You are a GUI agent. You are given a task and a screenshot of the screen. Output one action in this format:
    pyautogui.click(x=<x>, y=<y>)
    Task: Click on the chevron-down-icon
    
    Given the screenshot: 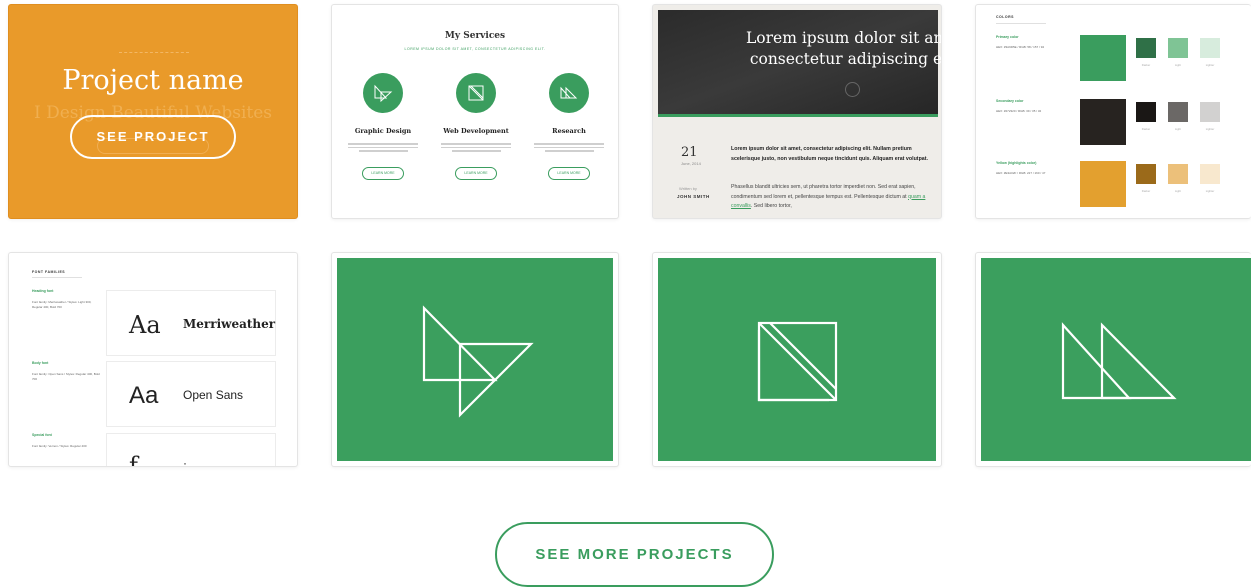 What is the action you would take?
    pyautogui.click(x=852, y=89)
    